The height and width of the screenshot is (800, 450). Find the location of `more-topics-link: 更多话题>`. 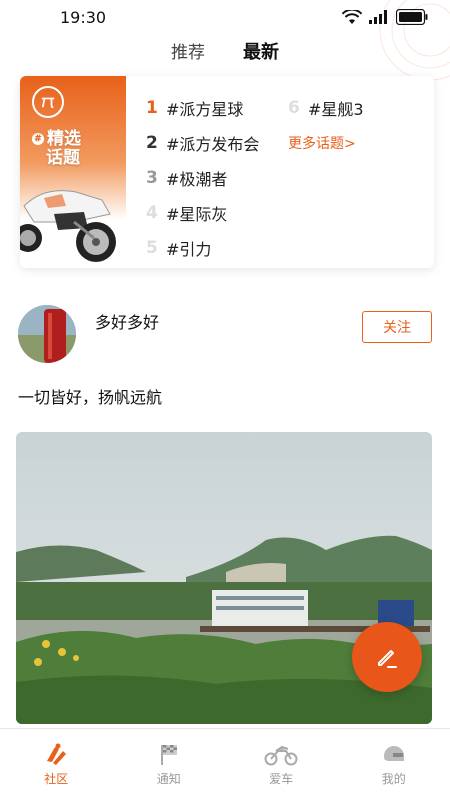

more-topics-link: 更多话题> is located at coordinates (326, 142).